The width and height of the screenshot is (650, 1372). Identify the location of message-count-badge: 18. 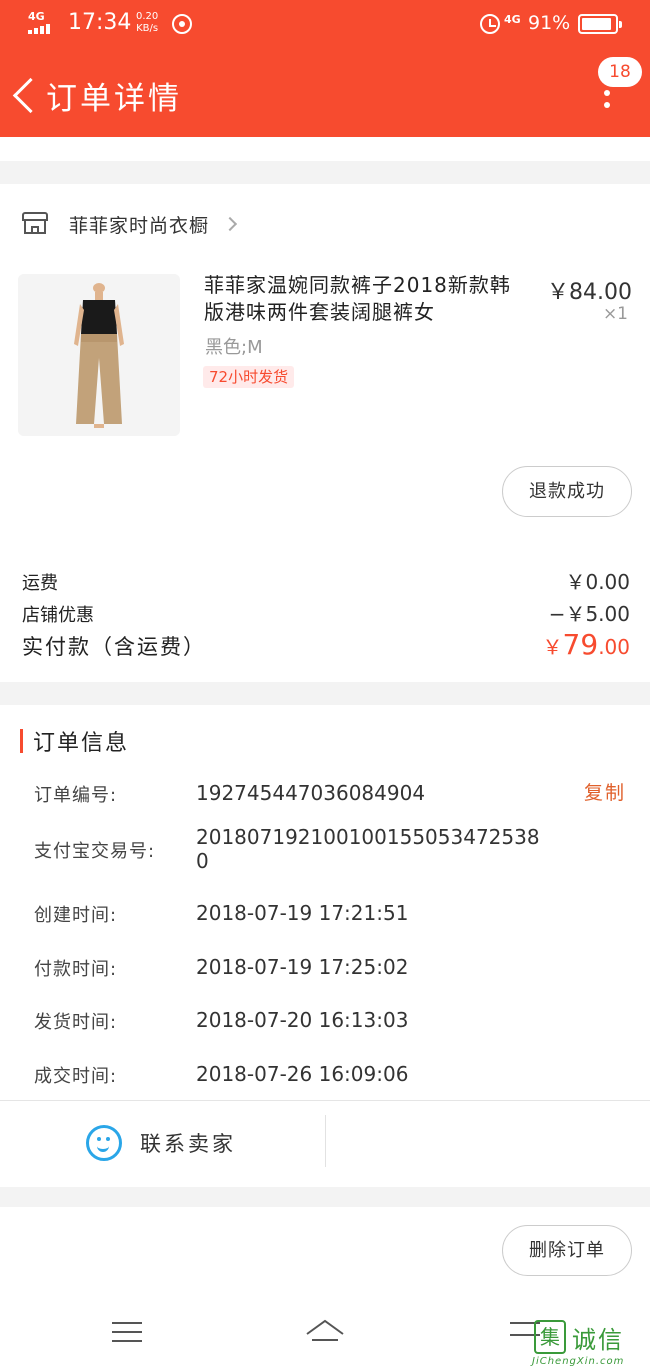
(620, 72).